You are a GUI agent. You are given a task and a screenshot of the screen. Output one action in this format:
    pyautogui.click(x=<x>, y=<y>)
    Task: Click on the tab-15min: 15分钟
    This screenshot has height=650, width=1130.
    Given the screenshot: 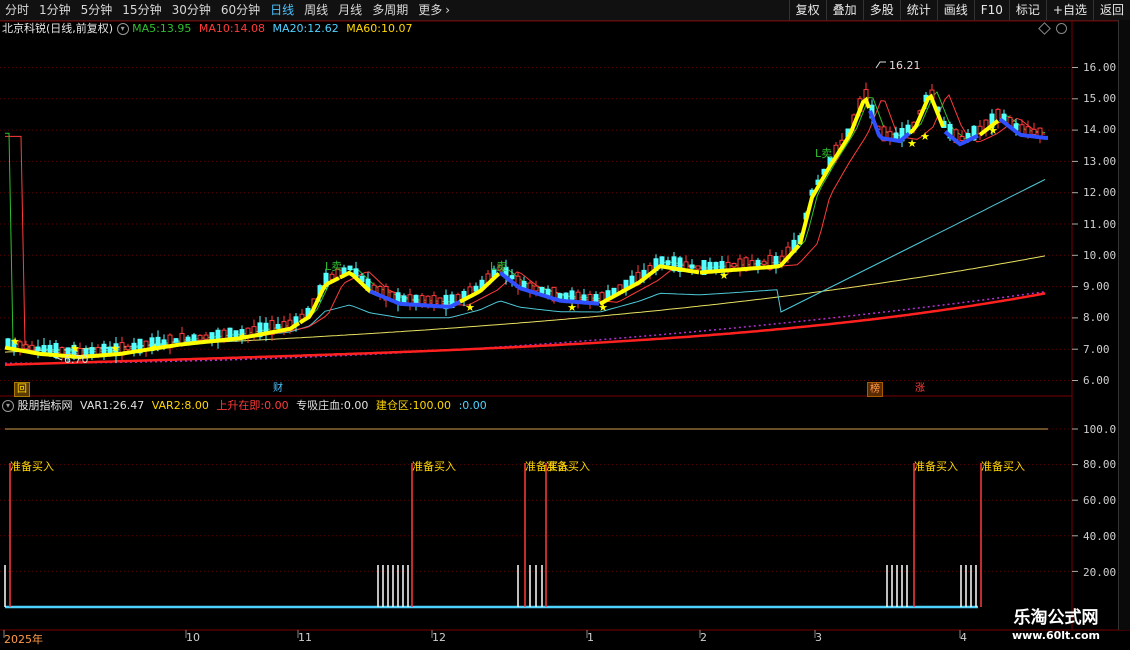 What is the action you would take?
    pyautogui.click(x=141, y=10)
    